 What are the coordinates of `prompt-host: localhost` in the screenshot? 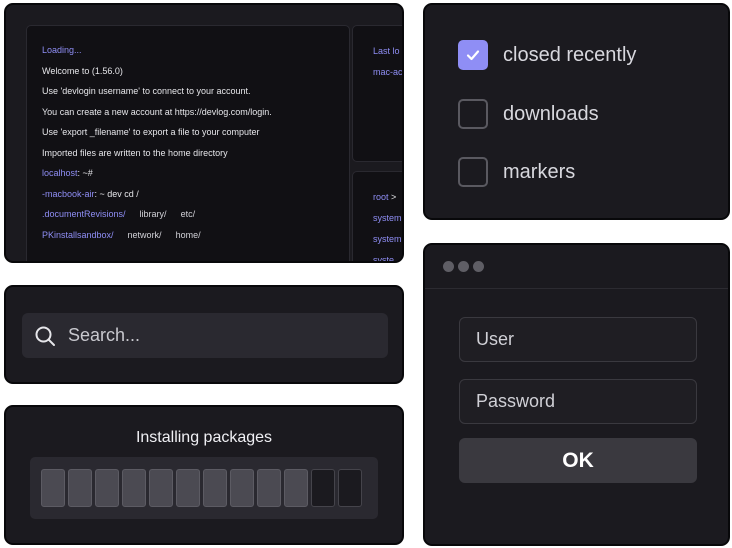 It's located at (60, 173).